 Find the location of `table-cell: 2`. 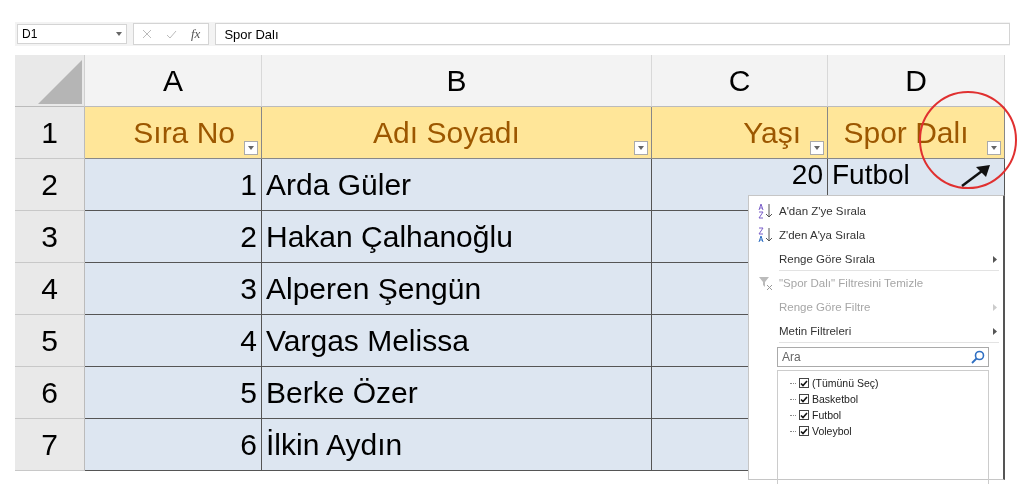

table-cell: 2 is located at coordinates (173, 237).